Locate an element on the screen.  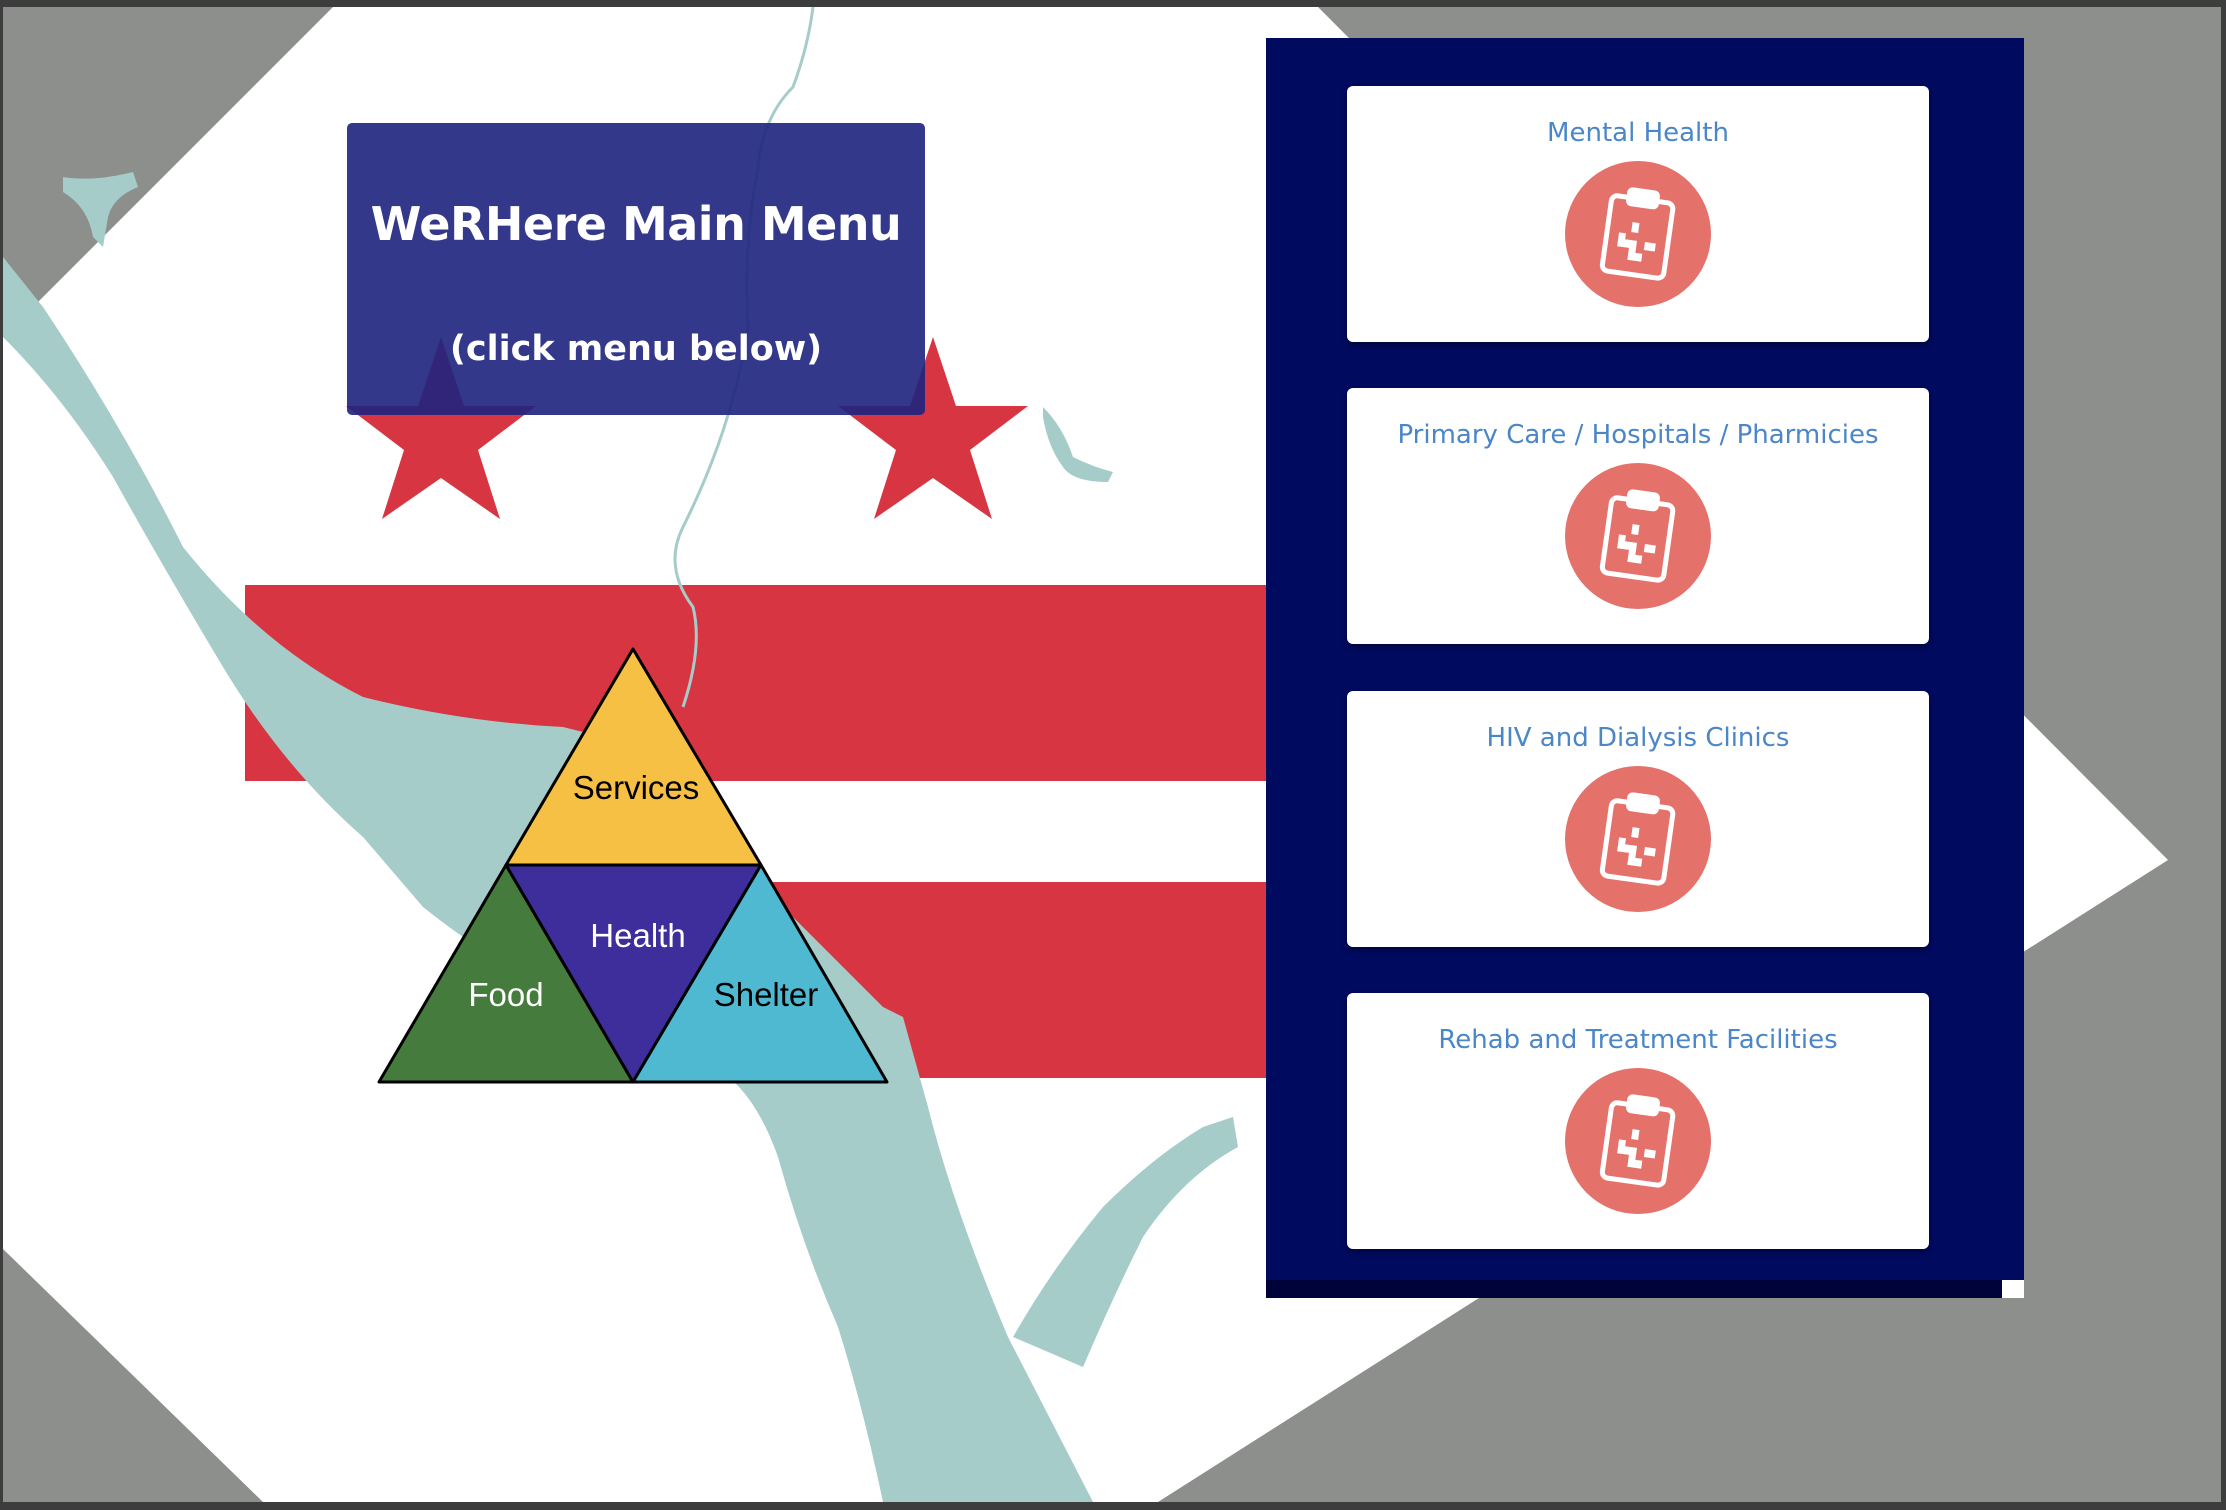
menu-card-label: HIV and Dialysis Clinics is located at coordinates (1638, 738).